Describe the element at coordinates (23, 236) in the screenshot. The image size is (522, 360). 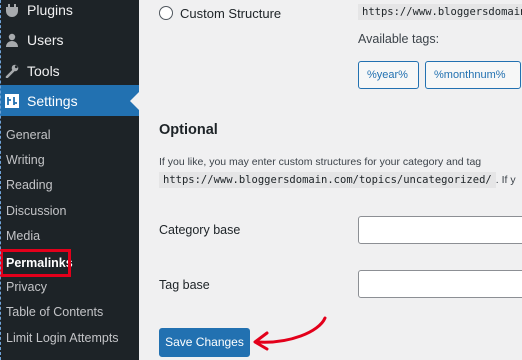
I see `submenu-media: Media` at that location.